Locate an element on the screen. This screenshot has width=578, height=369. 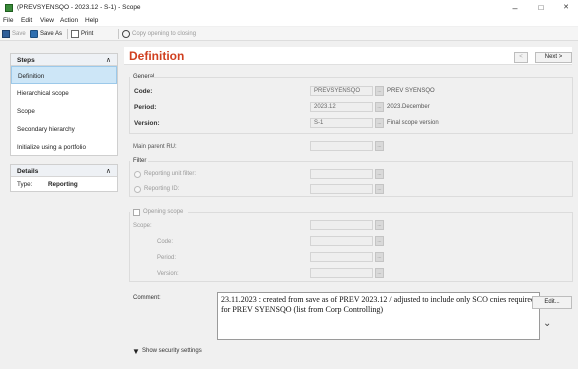
divider is located at coordinates (360, 161).